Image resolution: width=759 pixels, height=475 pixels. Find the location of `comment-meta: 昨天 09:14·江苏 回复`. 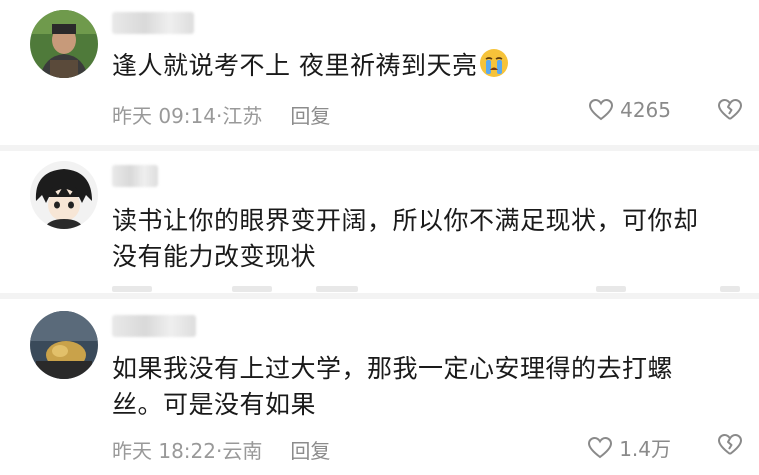

comment-meta: 昨天 09:14·江苏 回复 is located at coordinates (221, 114).